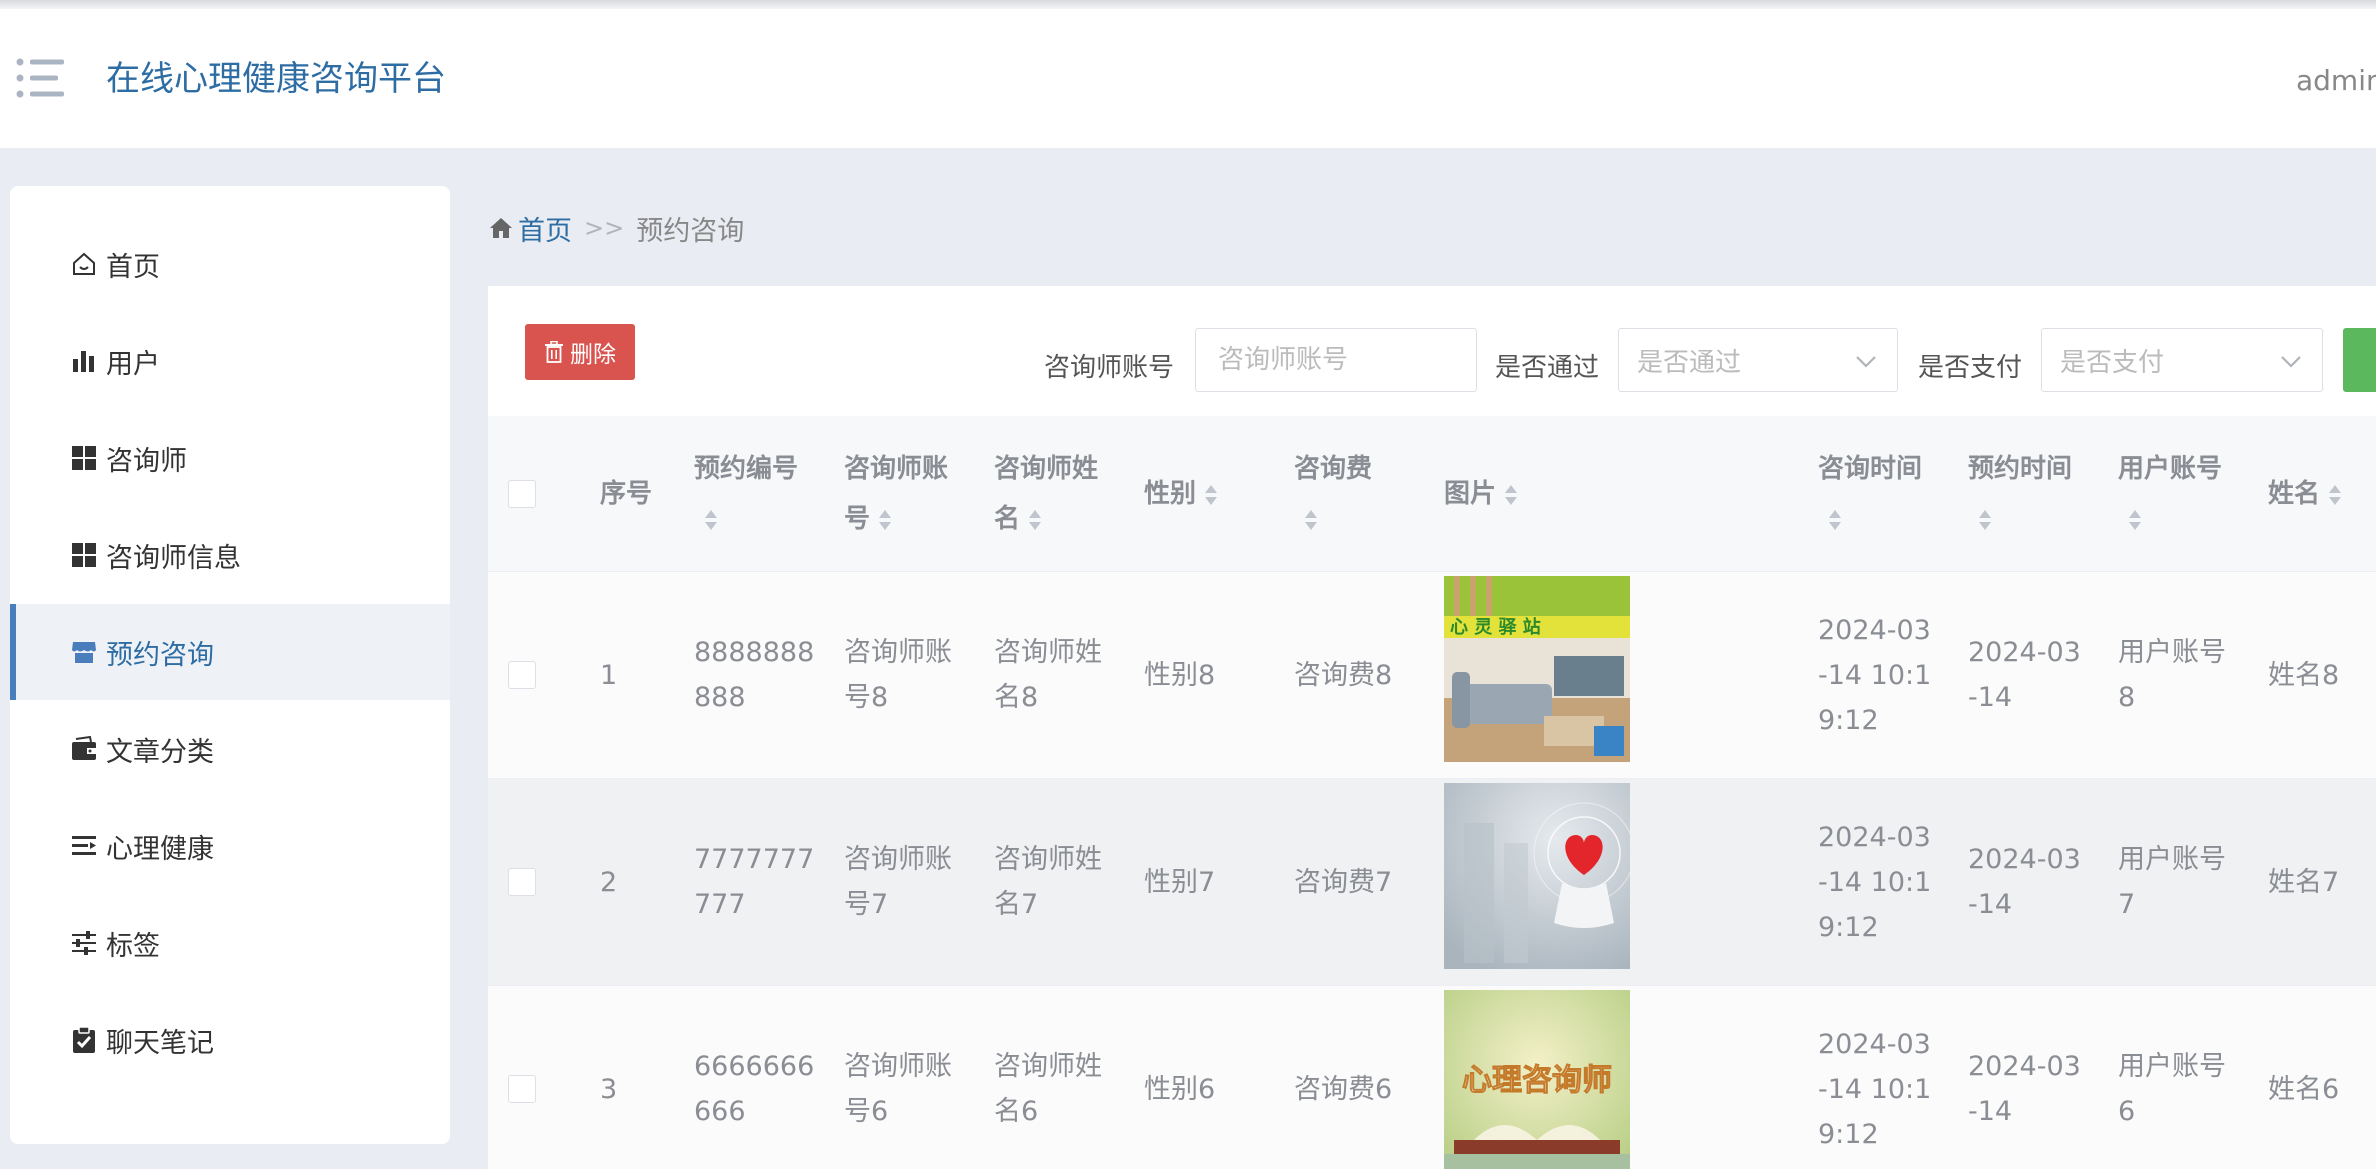 The image size is (2376, 1169). Describe the element at coordinates (84, 1040) in the screenshot. I see `clipboard-check-icon` at that location.